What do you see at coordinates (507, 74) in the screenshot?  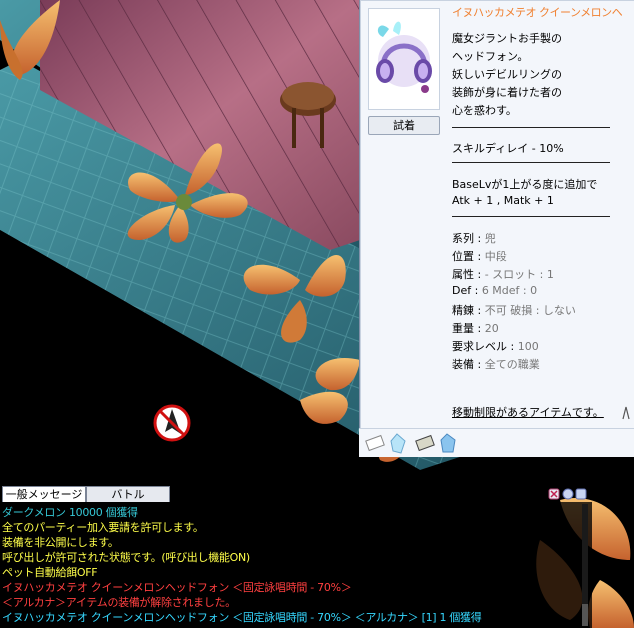 I see `item-description-line: 妖しいデビルリングの` at bounding box center [507, 74].